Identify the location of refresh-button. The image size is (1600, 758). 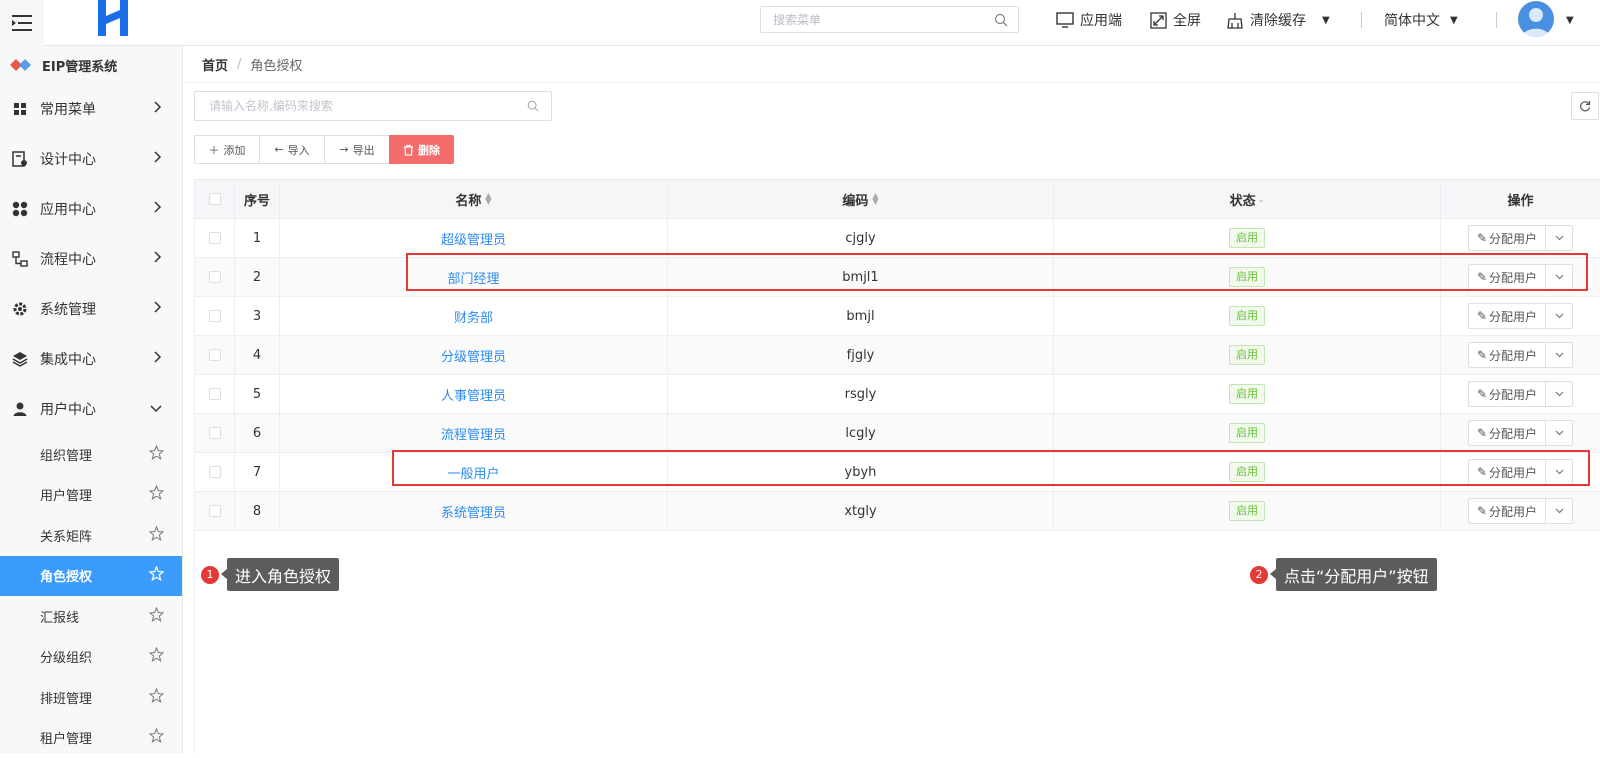
(1585, 106).